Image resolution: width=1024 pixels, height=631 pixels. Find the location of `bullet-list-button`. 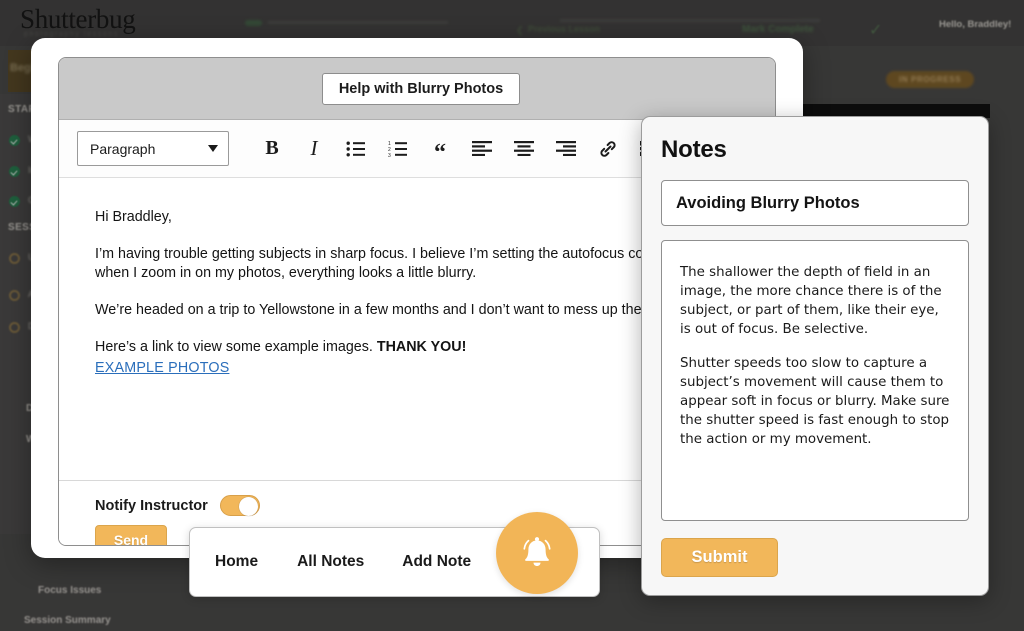

bullet-list-button is located at coordinates (356, 149).